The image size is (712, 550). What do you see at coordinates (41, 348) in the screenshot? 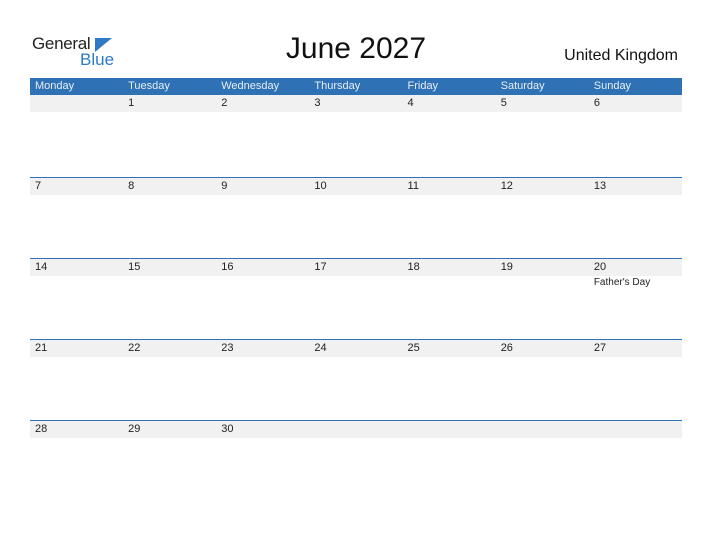
I see `day-number: 21` at bounding box center [41, 348].